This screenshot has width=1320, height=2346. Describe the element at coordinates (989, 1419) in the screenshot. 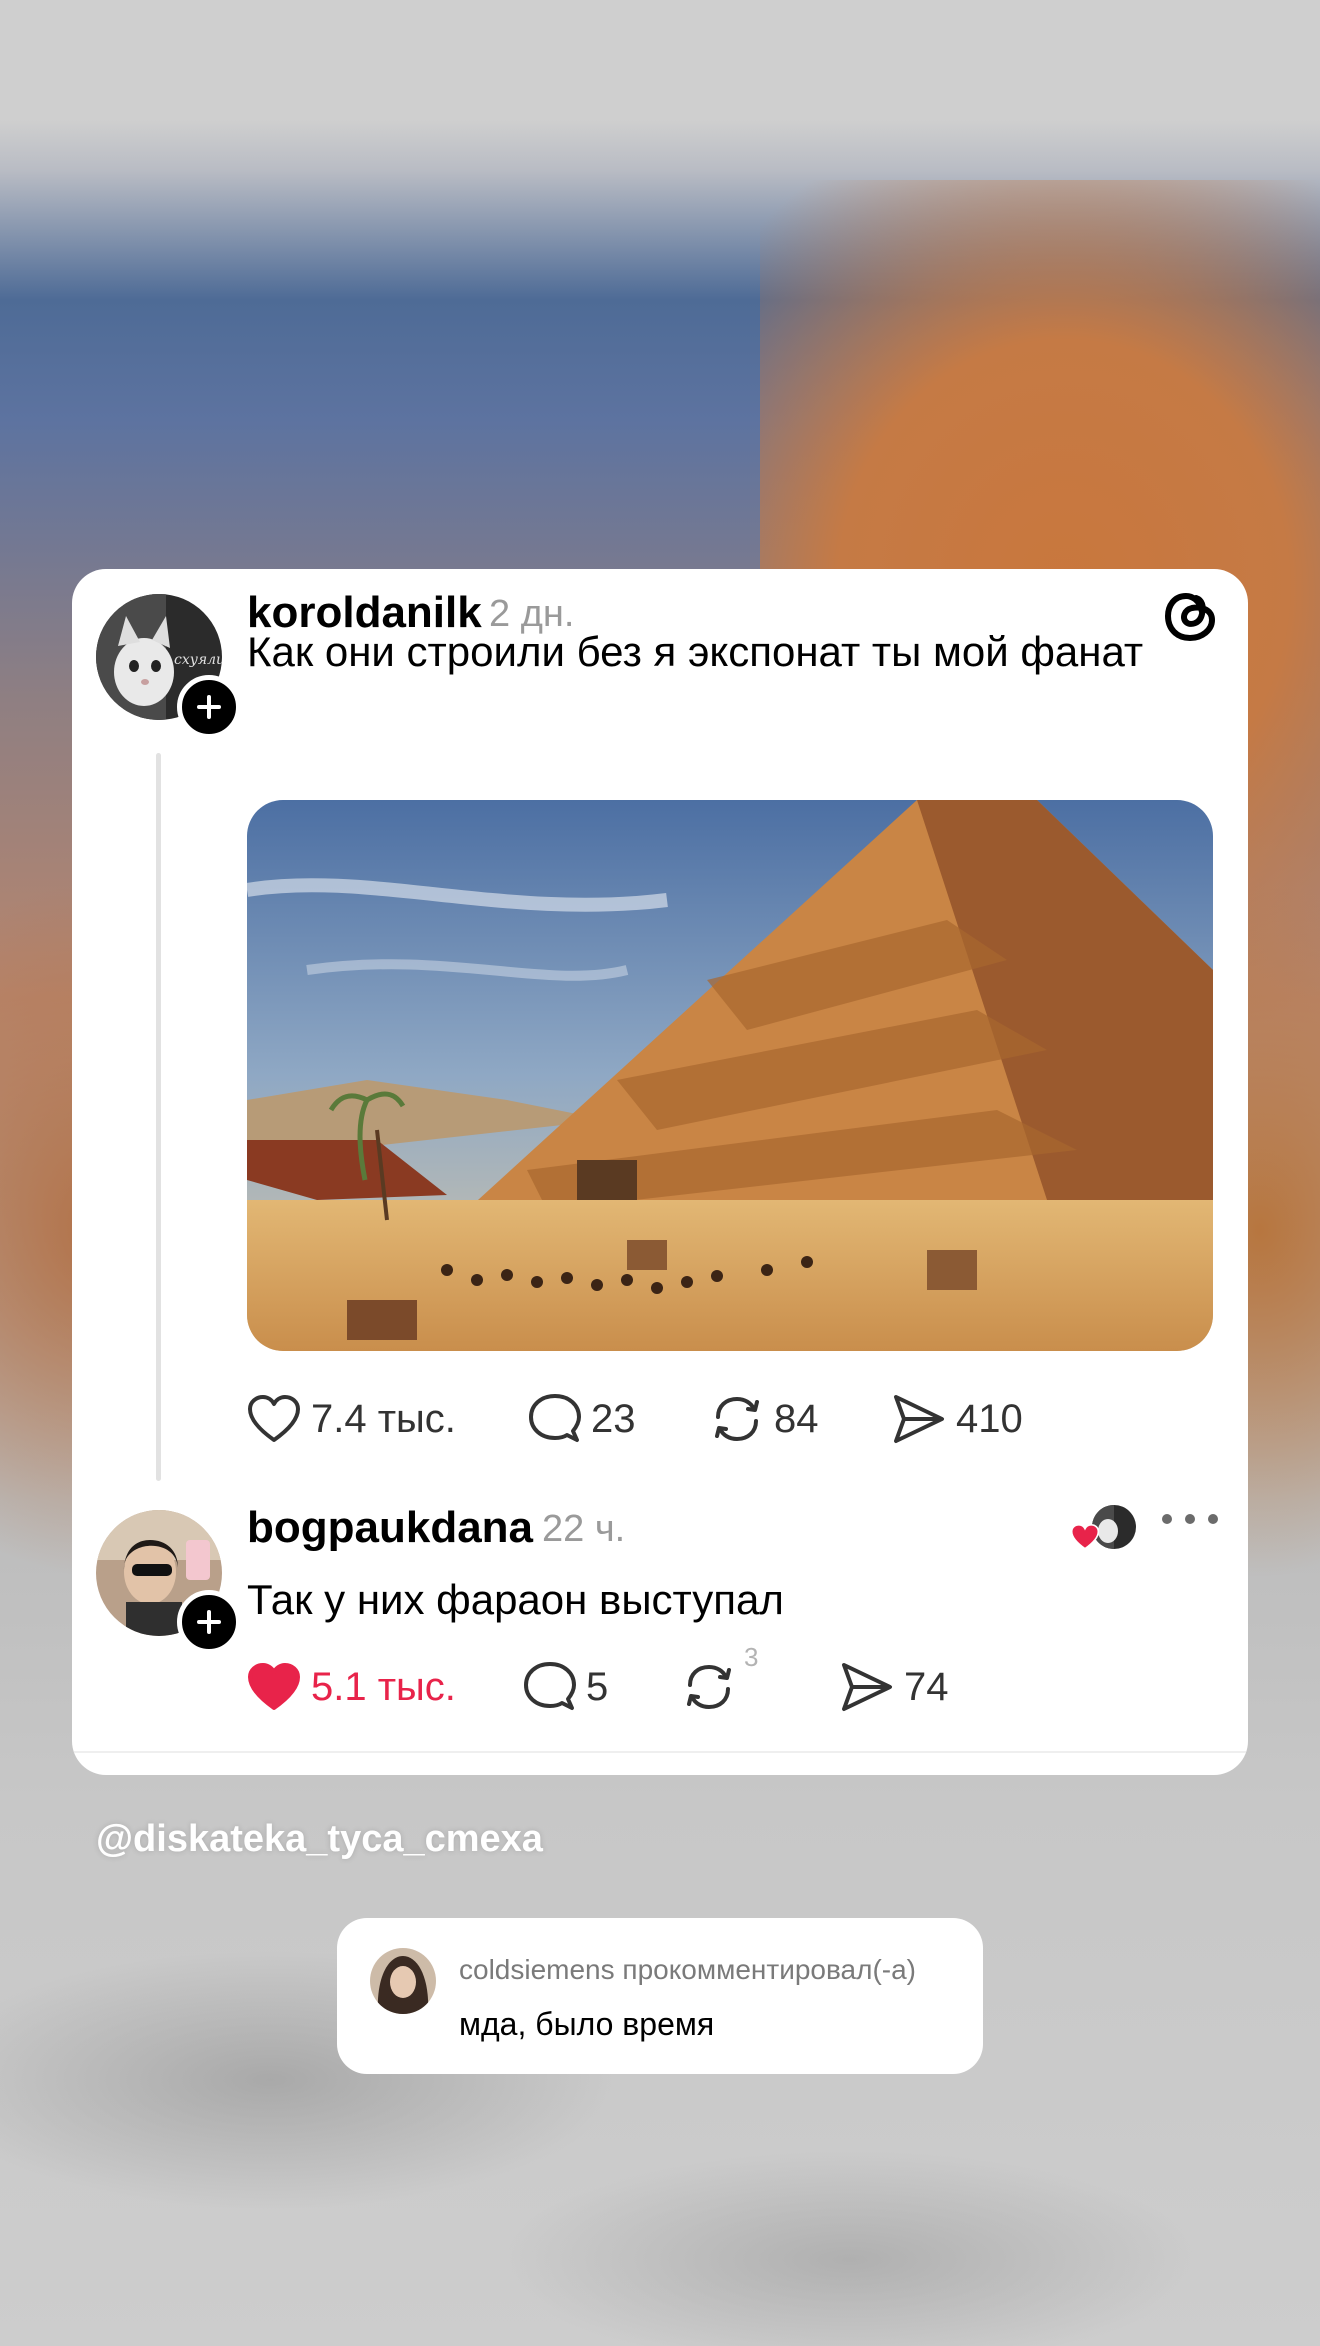

I see `share-count: 410` at that location.